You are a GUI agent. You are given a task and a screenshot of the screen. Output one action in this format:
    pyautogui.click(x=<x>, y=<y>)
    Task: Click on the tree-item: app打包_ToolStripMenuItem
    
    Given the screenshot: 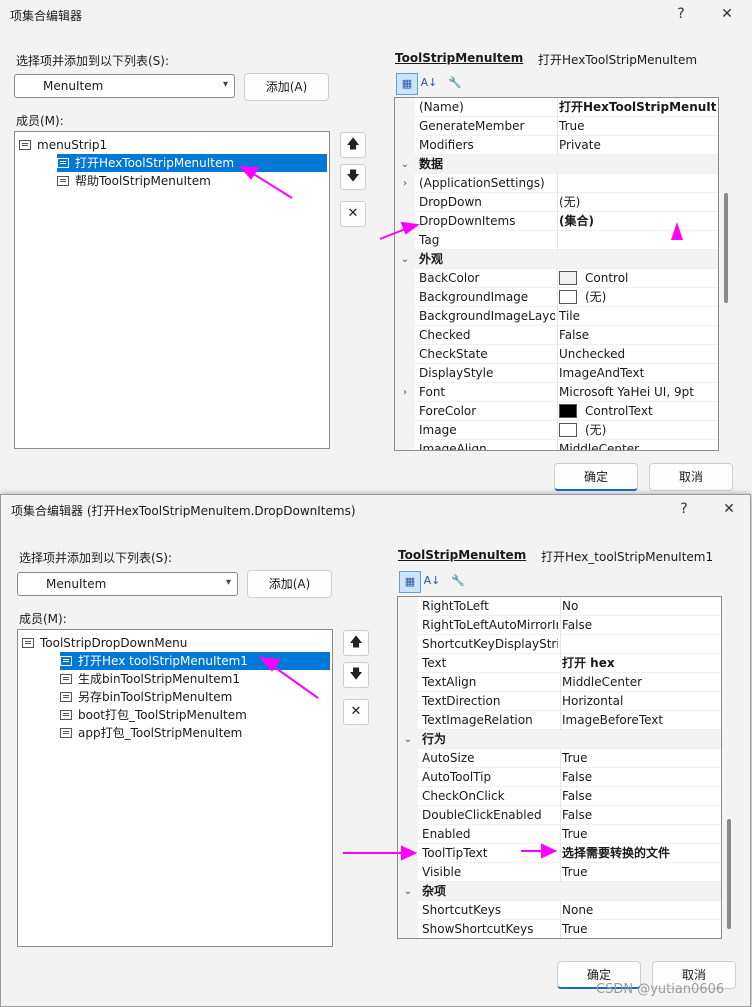 What is the action you would take?
    pyautogui.click(x=151, y=733)
    